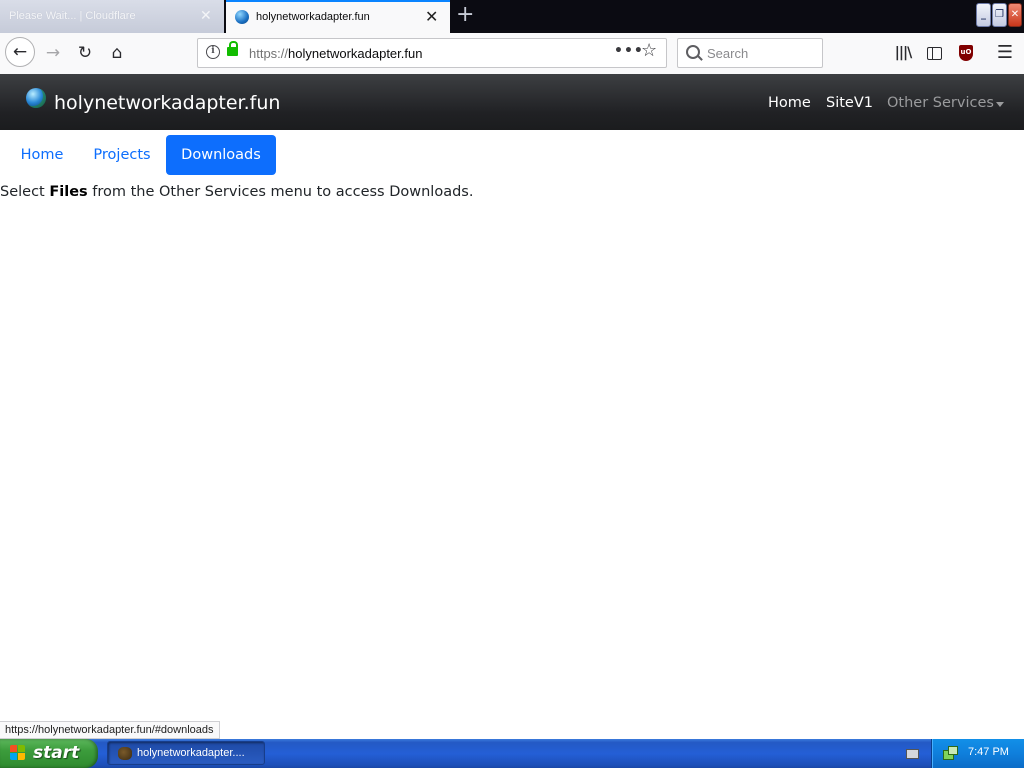 This screenshot has width=1024, height=768. What do you see at coordinates (983, 15) in the screenshot?
I see `minimize-button: _` at bounding box center [983, 15].